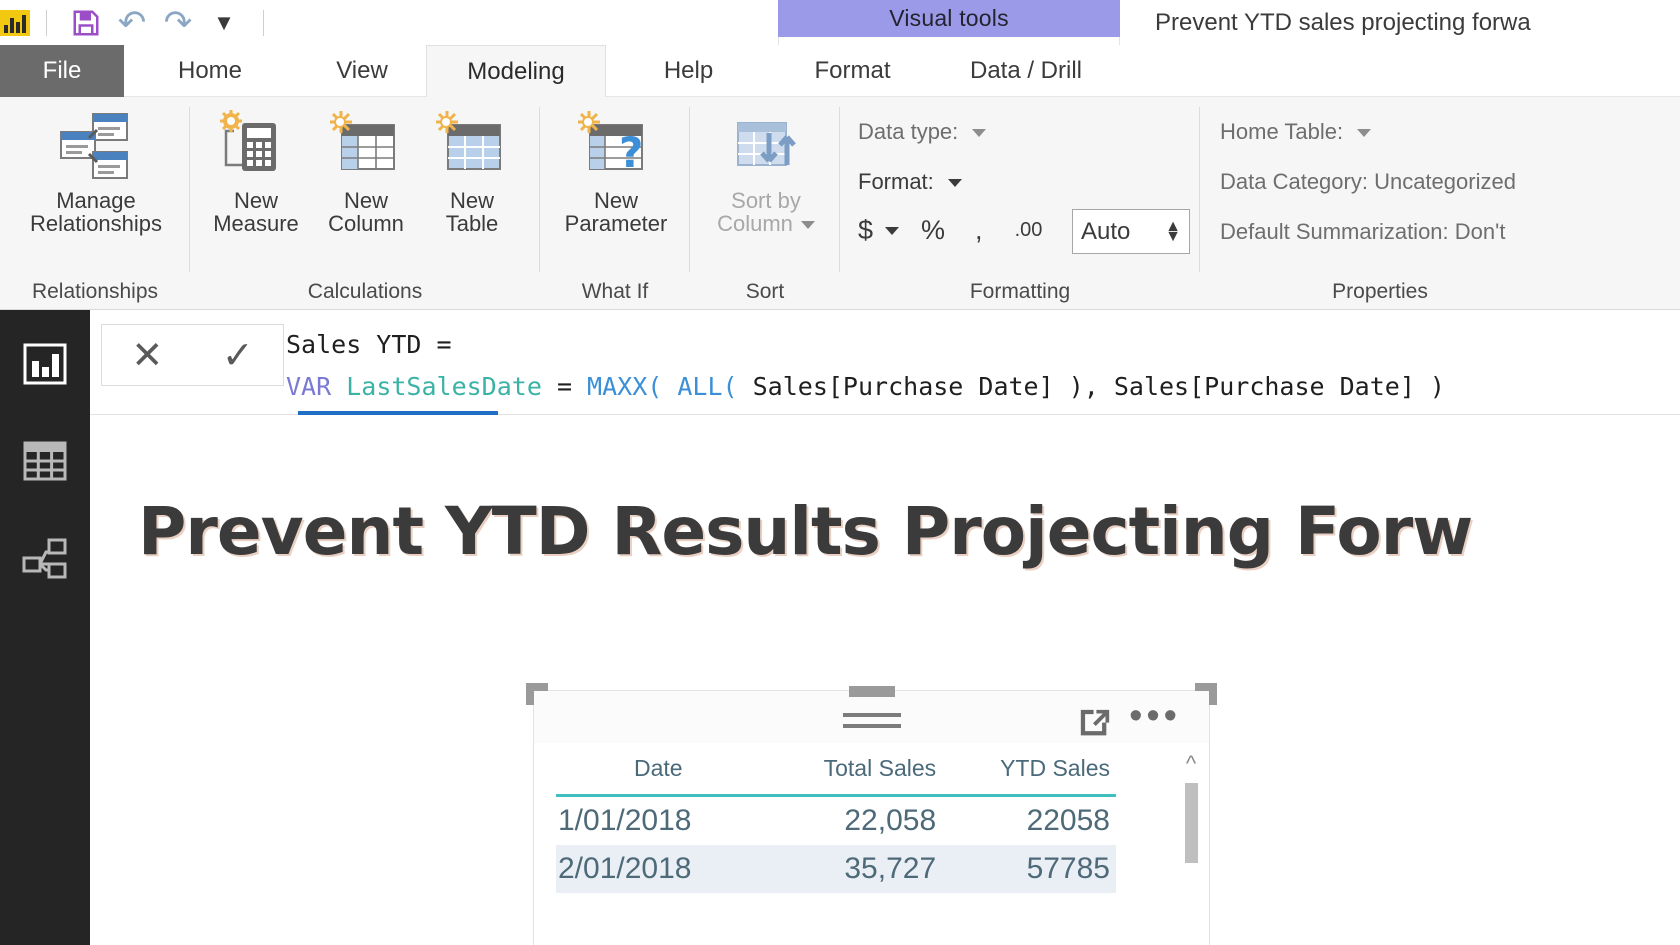  Describe the element at coordinates (210, 71) in the screenshot. I see `tab-home: Home` at that location.